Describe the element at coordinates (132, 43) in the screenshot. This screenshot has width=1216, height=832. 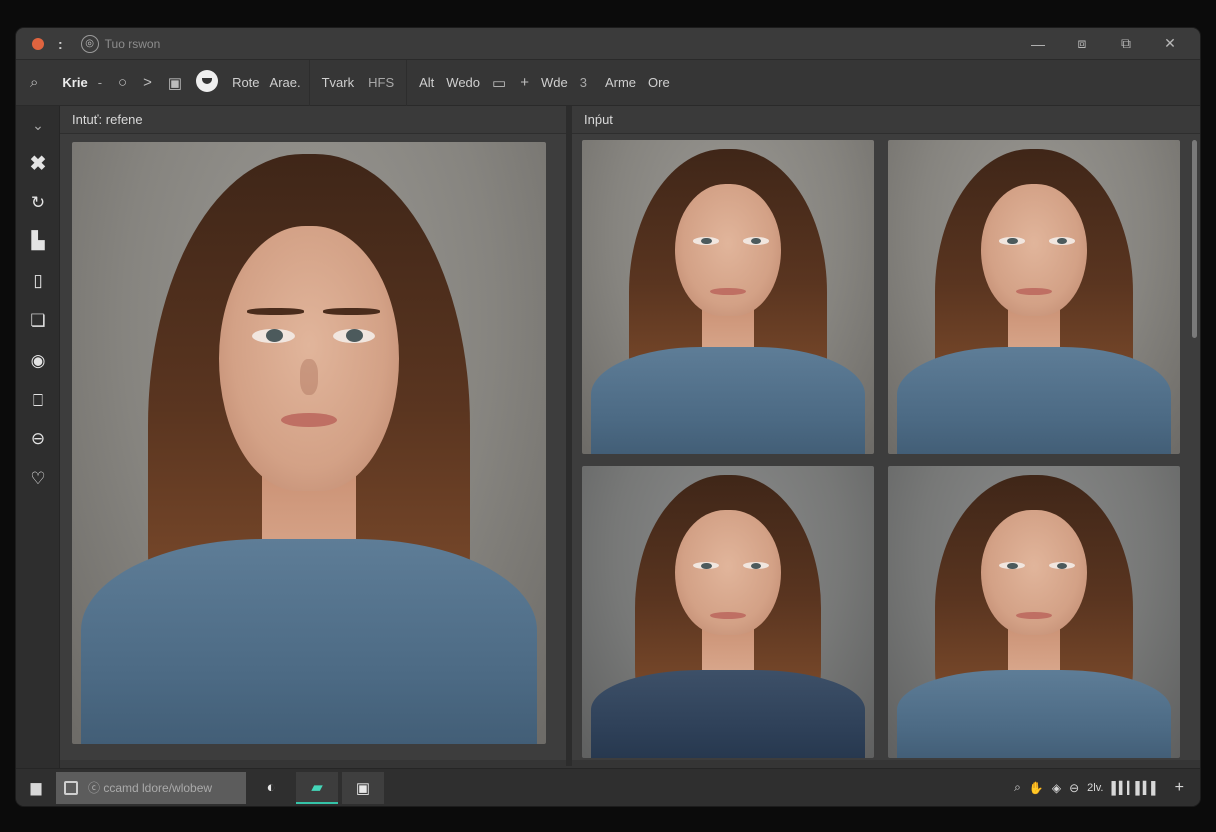
I see `window-title: Tuo rswon` at that location.